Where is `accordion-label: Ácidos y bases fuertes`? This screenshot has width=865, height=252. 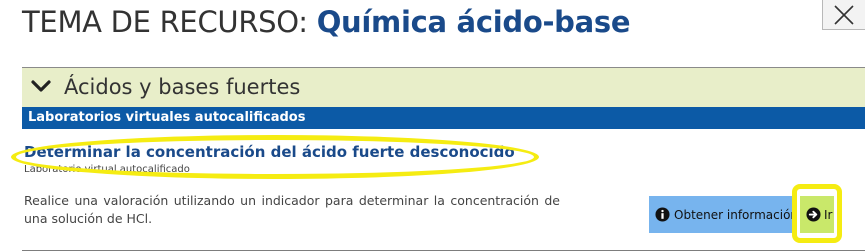
accordion-label: Ácidos y bases fuertes is located at coordinates (182, 87).